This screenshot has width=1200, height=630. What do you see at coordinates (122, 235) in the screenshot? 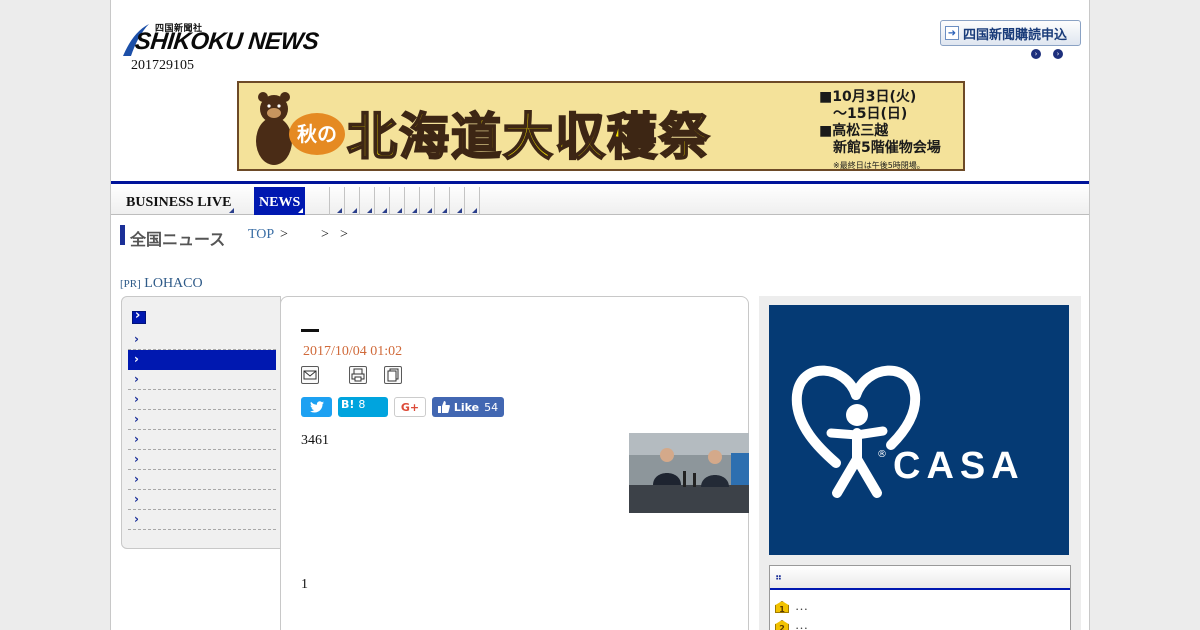
I see `section-marker` at bounding box center [122, 235].